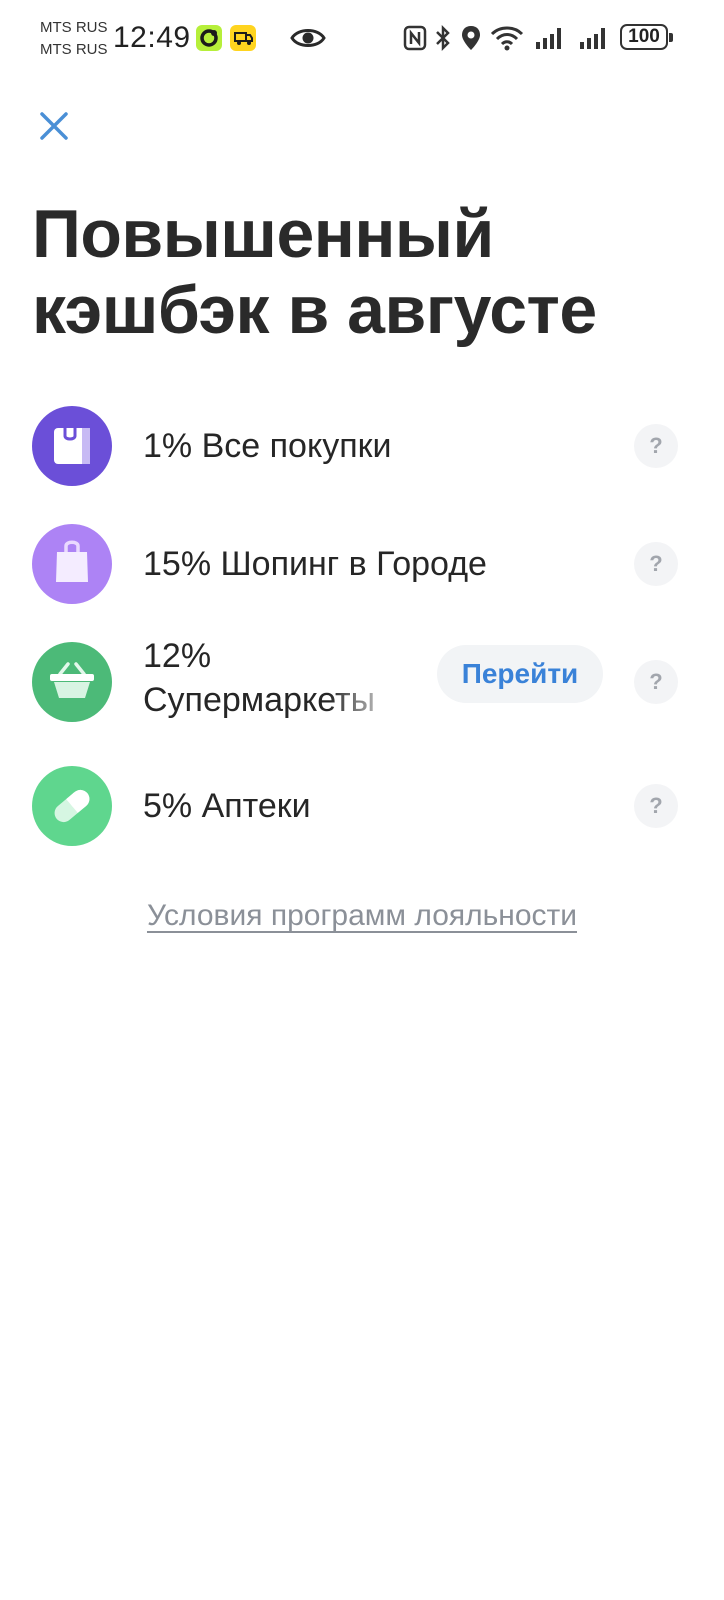 This screenshot has width=724, height=1600. I want to click on list-item: 15% Шопинг в Городе ?, so click(362, 566).